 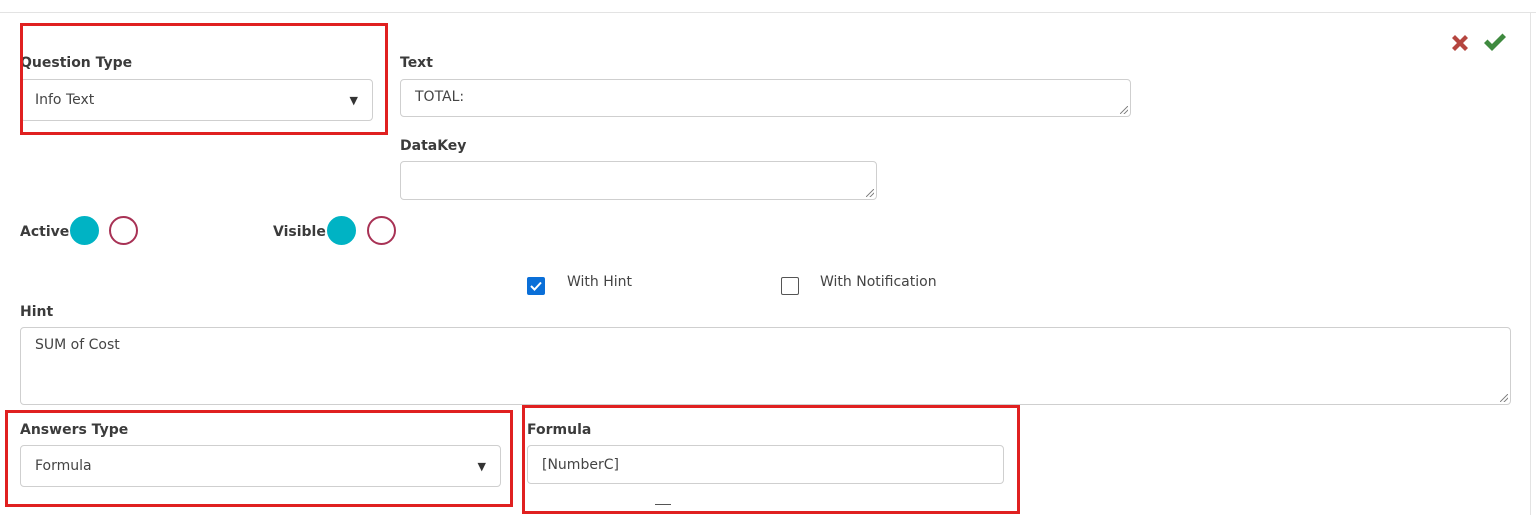 What do you see at coordinates (765, 98) in the screenshot?
I see `text-textarea: TOTAL:` at bounding box center [765, 98].